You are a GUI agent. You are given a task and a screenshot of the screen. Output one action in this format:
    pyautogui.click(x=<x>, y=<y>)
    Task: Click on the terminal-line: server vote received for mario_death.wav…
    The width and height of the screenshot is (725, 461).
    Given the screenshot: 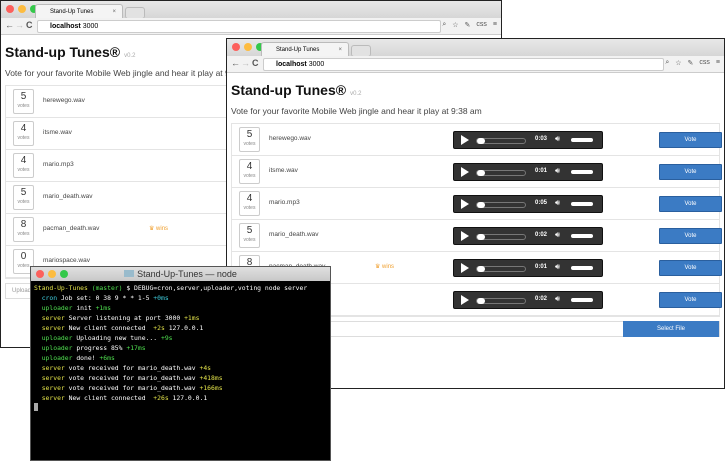 What is the action you would take?
    pyautogui.click(x=180, y=388)
    